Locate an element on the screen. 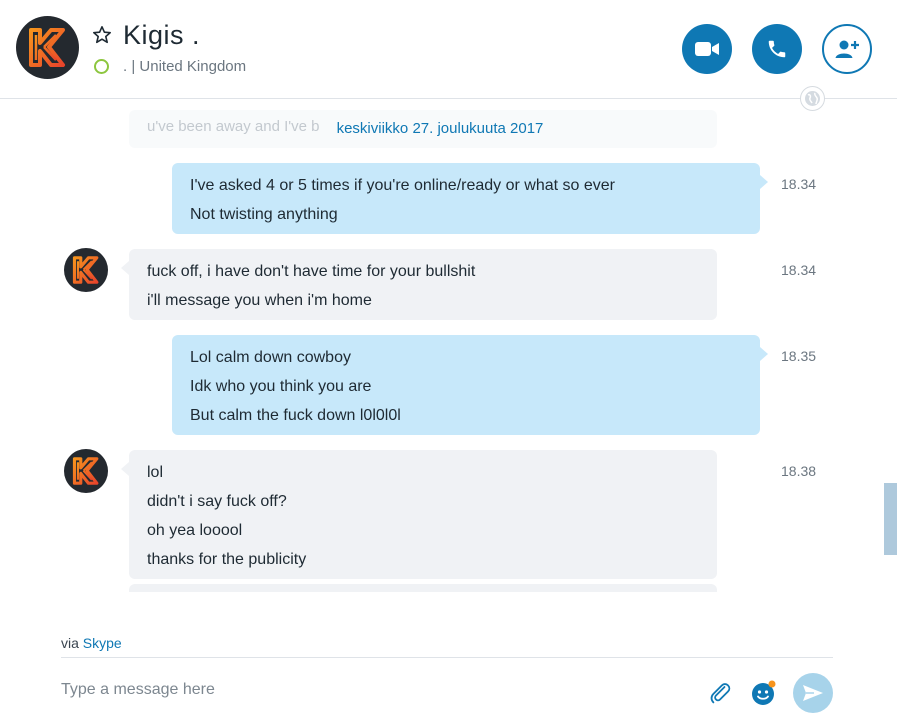  scrollbar-thumb is located at coordinates (890, 519).